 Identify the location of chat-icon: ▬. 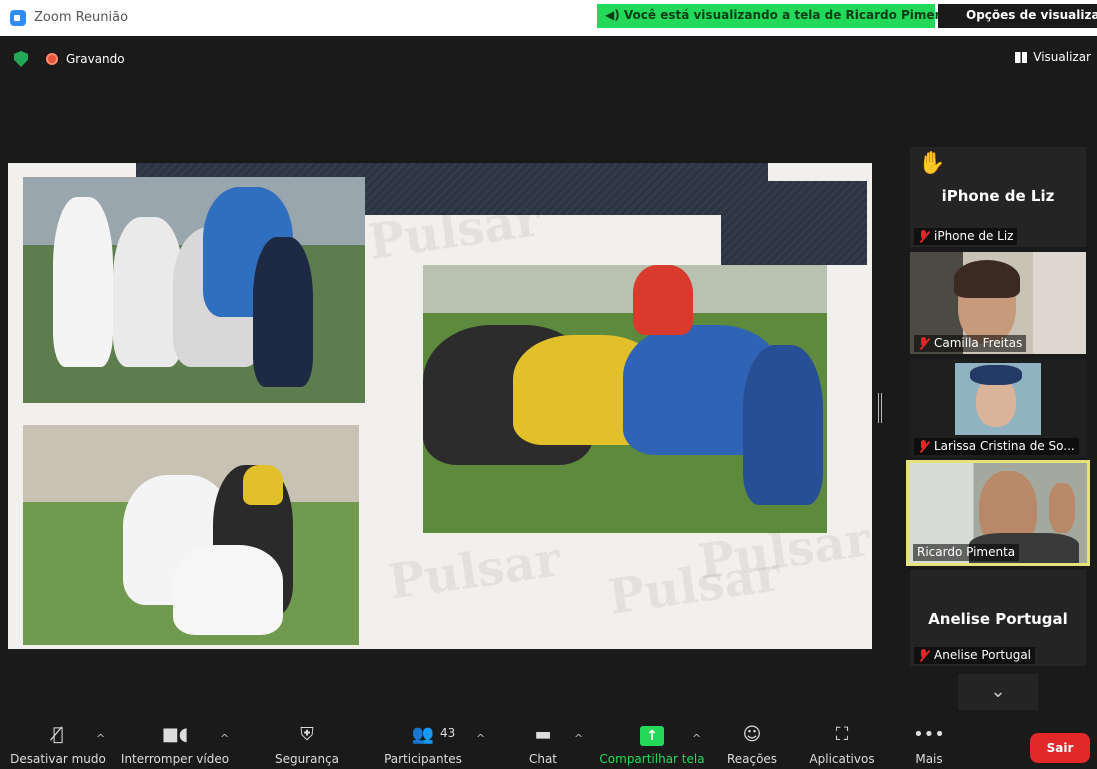
(543, 734).